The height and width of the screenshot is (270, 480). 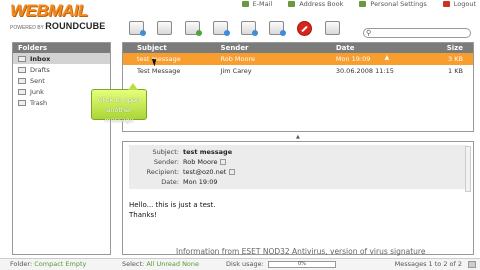 What do you see at coordinates (61, 48) in the screenshot?
I see `folders-title: Folders` at bounding box center [61, 48].